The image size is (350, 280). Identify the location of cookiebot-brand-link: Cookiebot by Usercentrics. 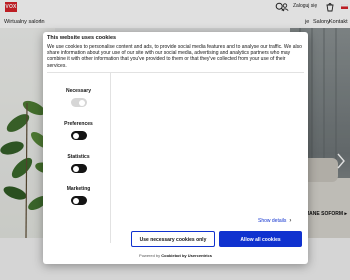
(186, 255).